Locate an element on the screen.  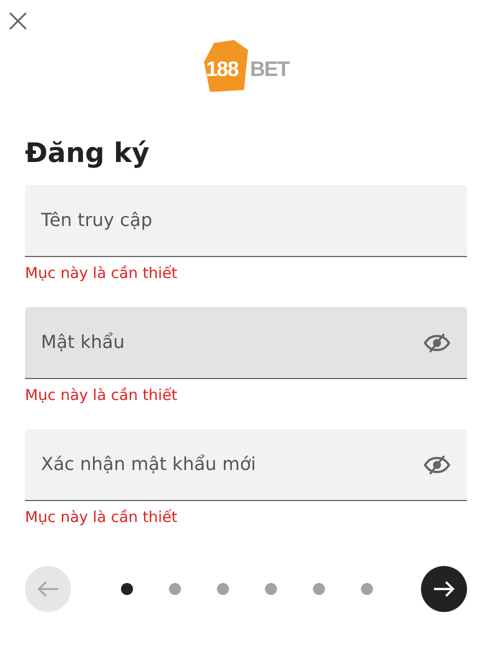
logo-badge-icon is located at coordinates (226, 66).